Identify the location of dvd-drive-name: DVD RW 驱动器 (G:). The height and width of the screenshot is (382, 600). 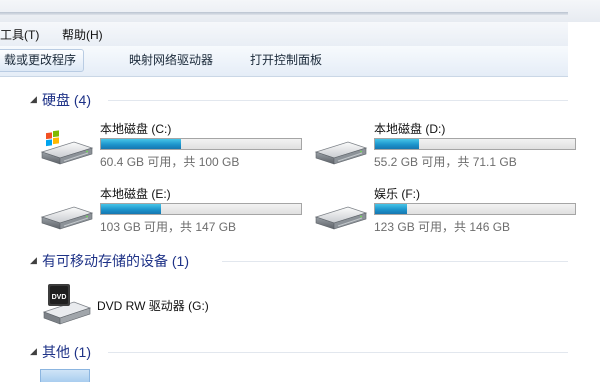
(153, 306).